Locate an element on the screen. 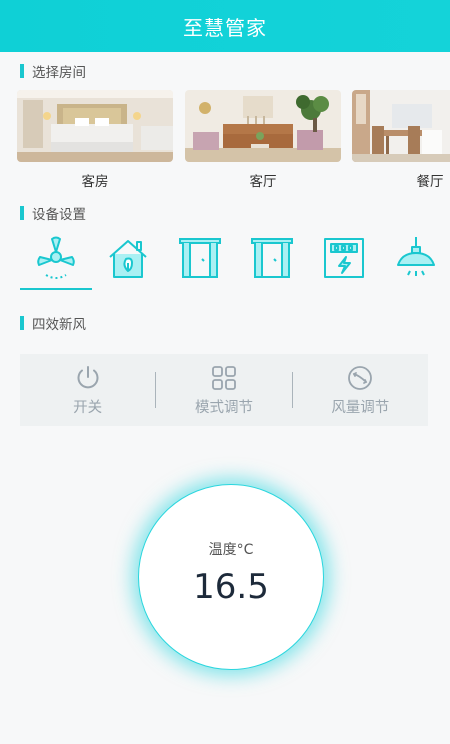 This screenshot has width=450, height=744. pendant-lamp-icon is located at coordinates (416, 256).